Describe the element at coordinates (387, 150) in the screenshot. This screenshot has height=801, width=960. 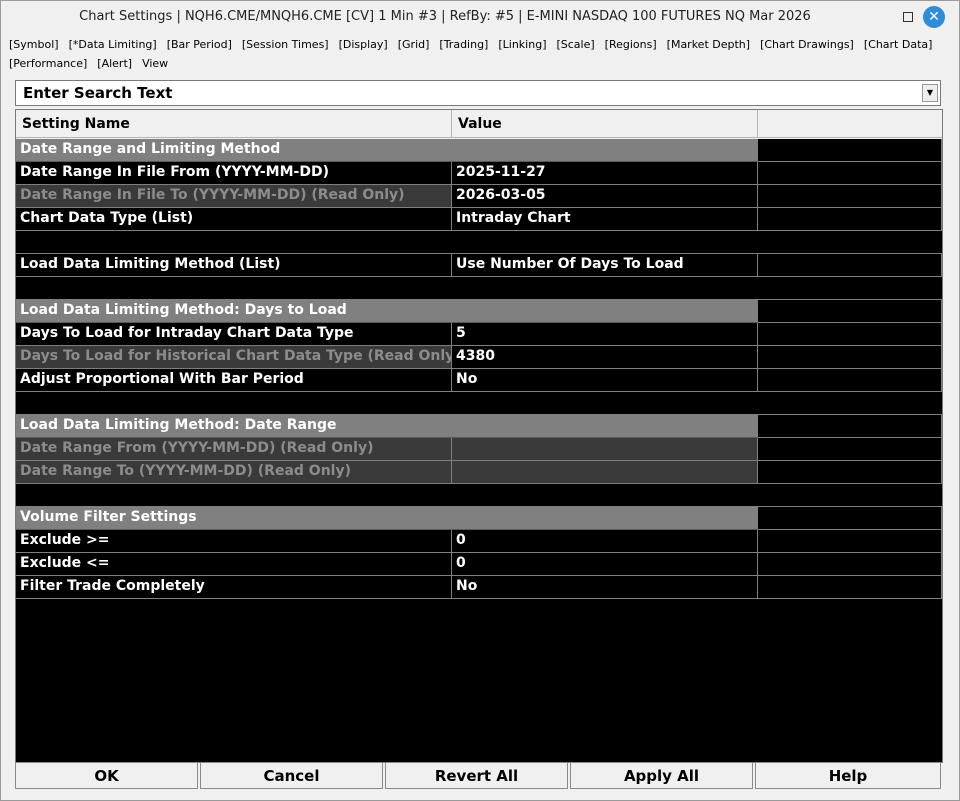
I see `section-title: Date Range and Limiting Method` at that location.